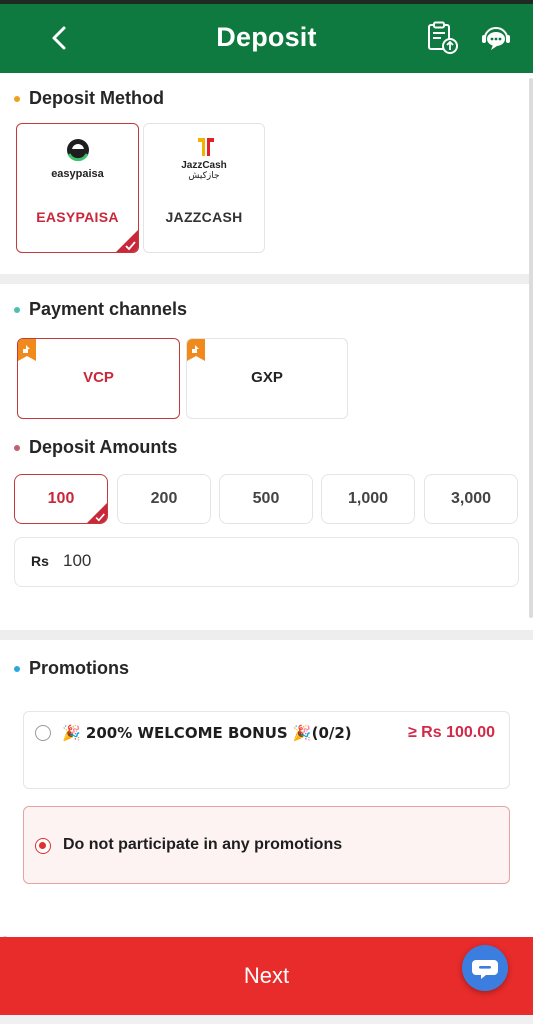 The width and height of the screenshot is (533, 1024). What do you see at coordinates (266, 38) in the screenshot?
I see `app-header: Deposit` at bounding box center [266, 38].